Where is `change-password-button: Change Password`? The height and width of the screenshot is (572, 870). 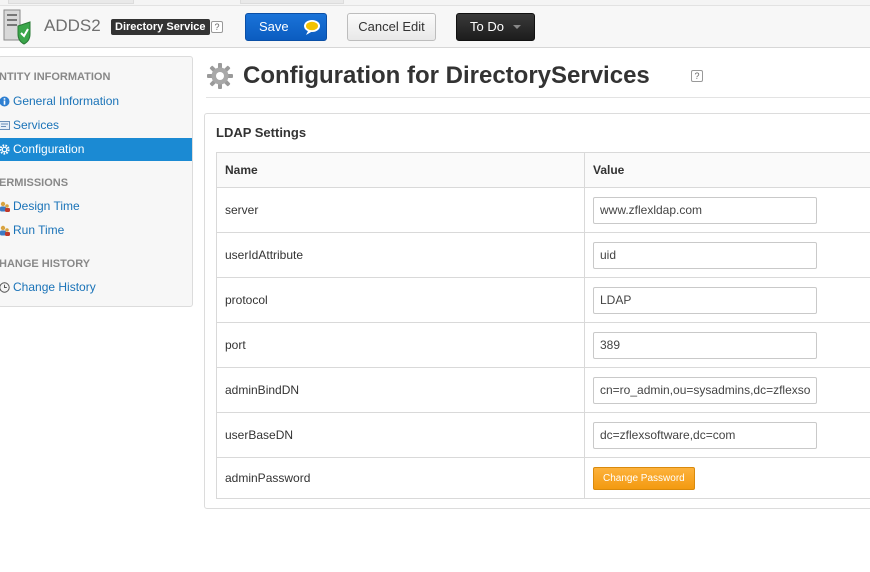
change-password-button: Change Password is located at coordinates (644, 478).